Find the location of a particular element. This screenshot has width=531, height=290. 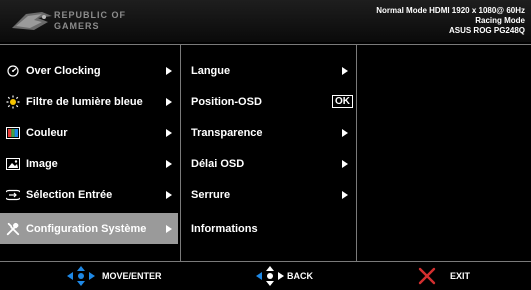

exit-hint: EXIT is located at coordinates (444, 276).